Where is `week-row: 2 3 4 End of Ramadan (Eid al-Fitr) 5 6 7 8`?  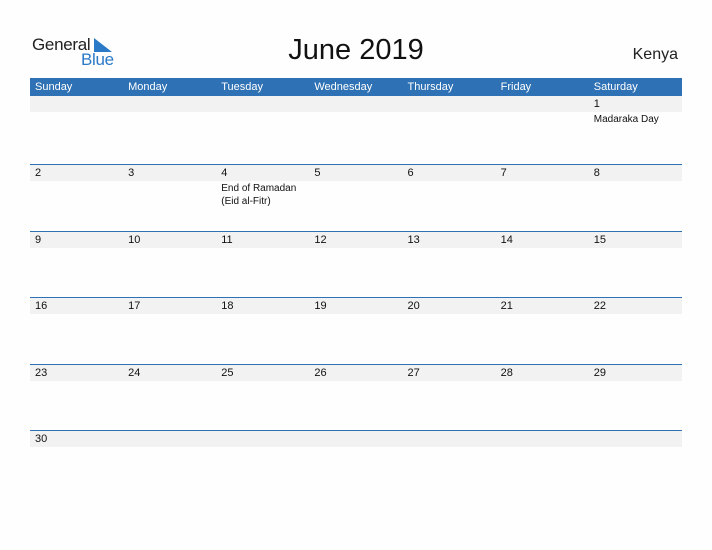 week-row: 2 3 4 End of Ramadan (Eid al-Fitr) 5 6 7 8 is located at coordinates (356, 197).